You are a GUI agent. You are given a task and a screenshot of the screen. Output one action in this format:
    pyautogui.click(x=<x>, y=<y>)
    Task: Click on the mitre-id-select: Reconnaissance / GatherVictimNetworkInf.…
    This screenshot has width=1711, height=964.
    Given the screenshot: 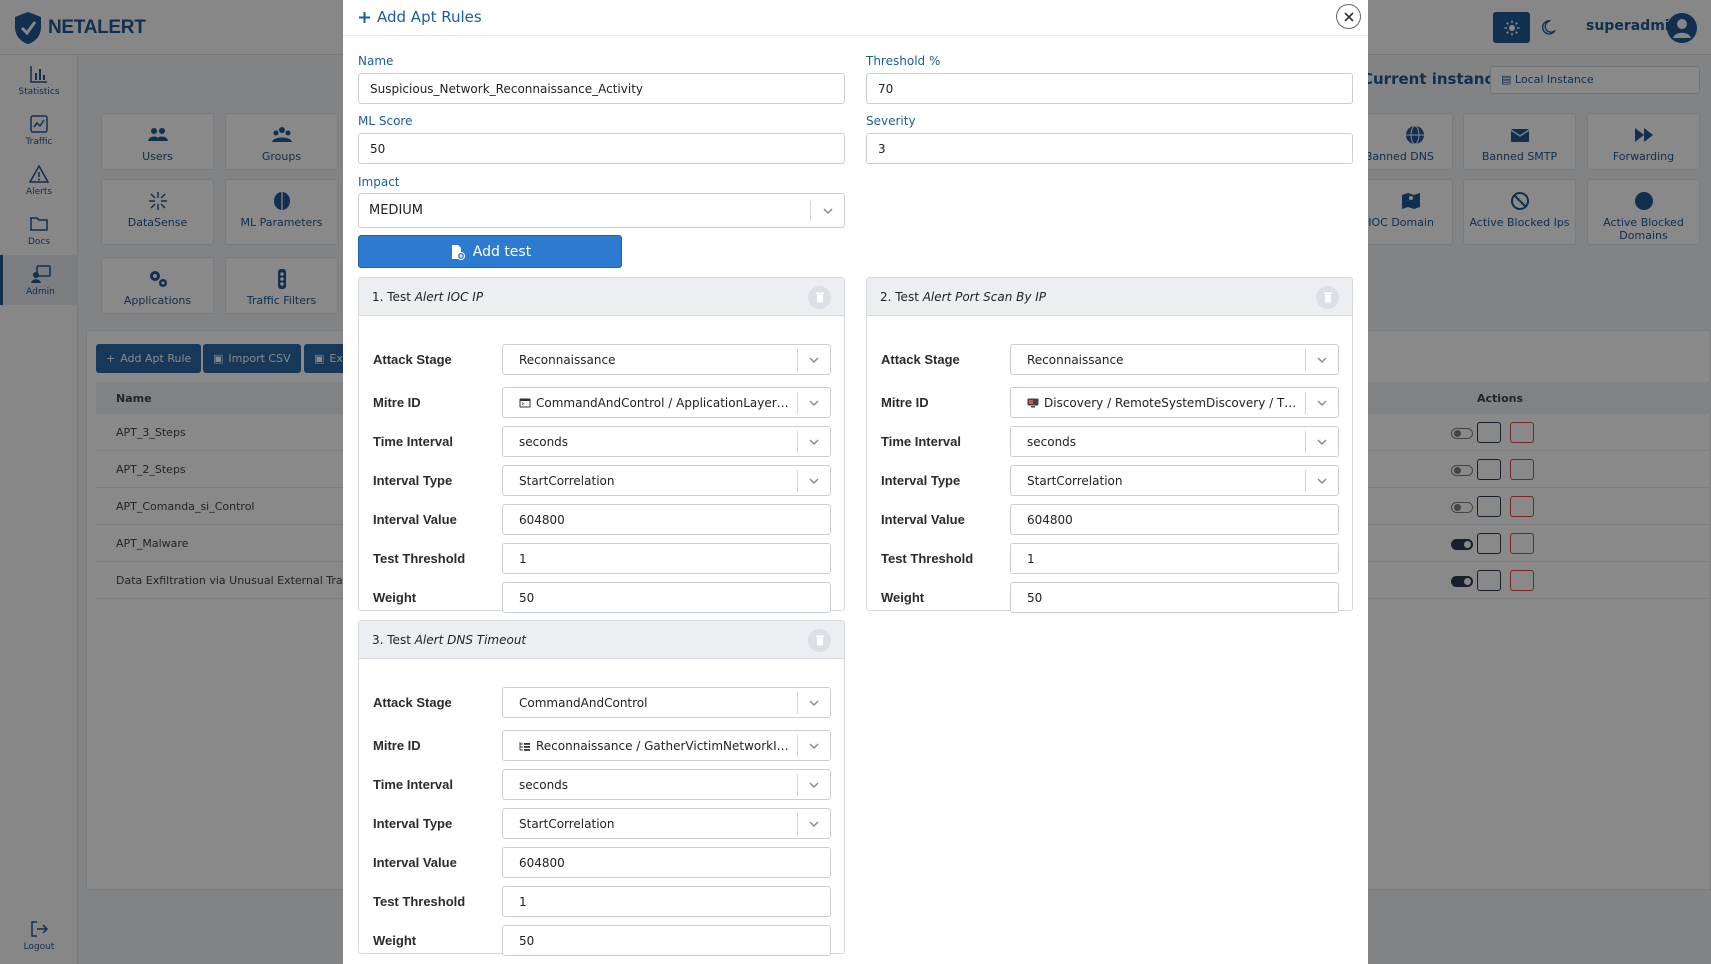 What is the action you would take?
    pyautogui.click(x=666, y=745)
    